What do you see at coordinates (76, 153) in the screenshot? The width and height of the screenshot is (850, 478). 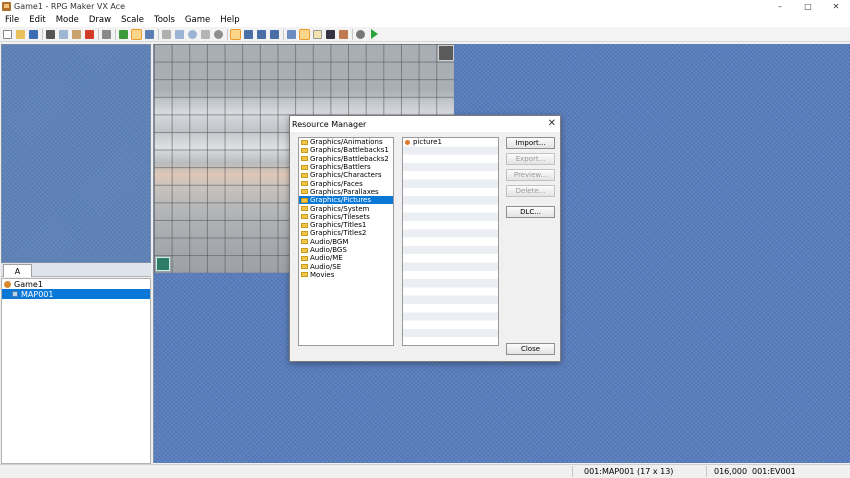 I see `tile-palette` at bounding box center [76, 153].